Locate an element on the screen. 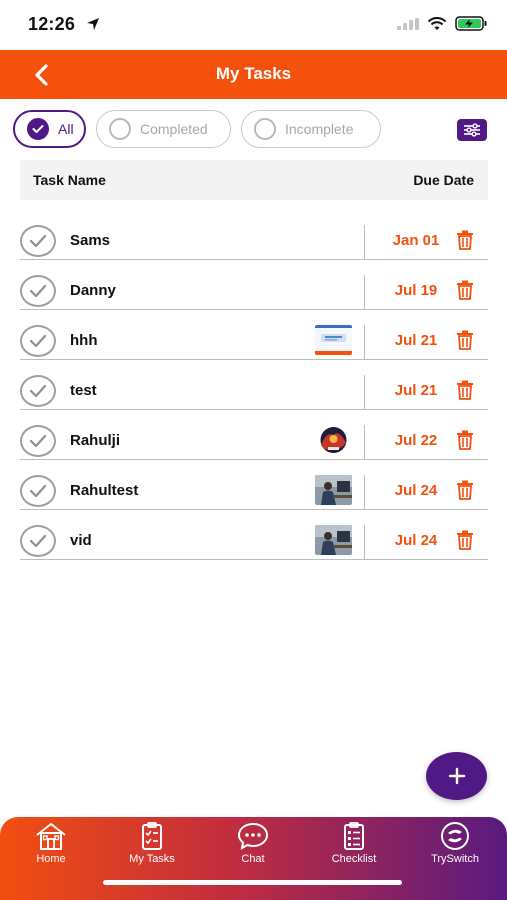 The image size is (507, 900). tab-label: TrySwitch is located at coordinates (455, 859).